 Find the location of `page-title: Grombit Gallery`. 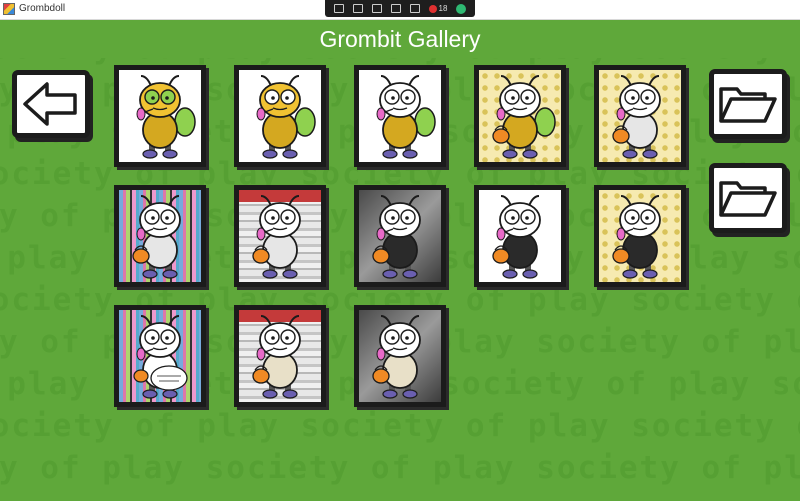

page-title: Grombit Gallery is located at coordinates (400, 39).